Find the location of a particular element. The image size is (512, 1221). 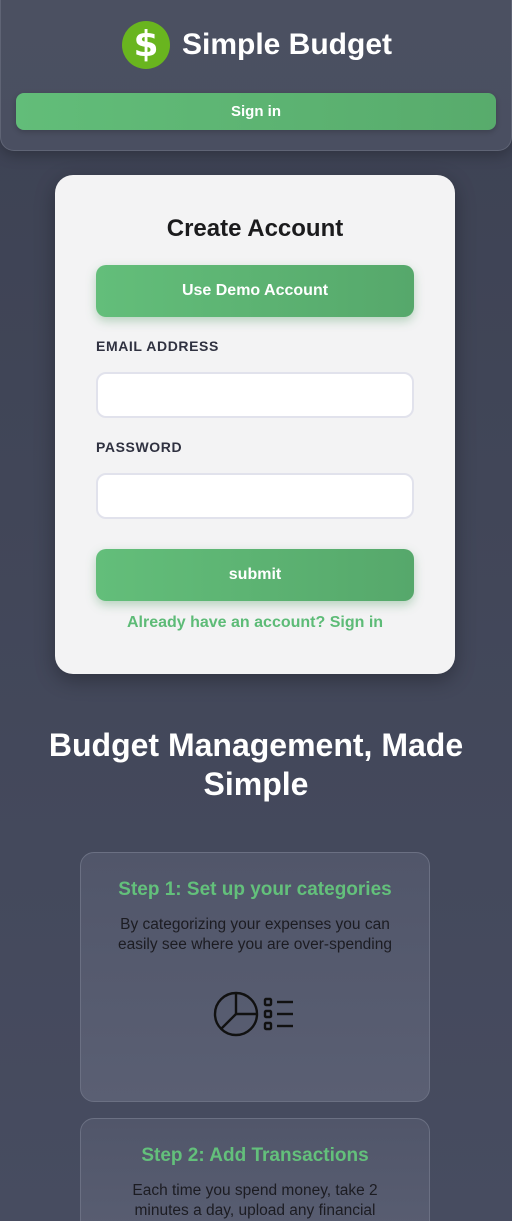

form-title: Create Account is located at coordinates (255, 228).